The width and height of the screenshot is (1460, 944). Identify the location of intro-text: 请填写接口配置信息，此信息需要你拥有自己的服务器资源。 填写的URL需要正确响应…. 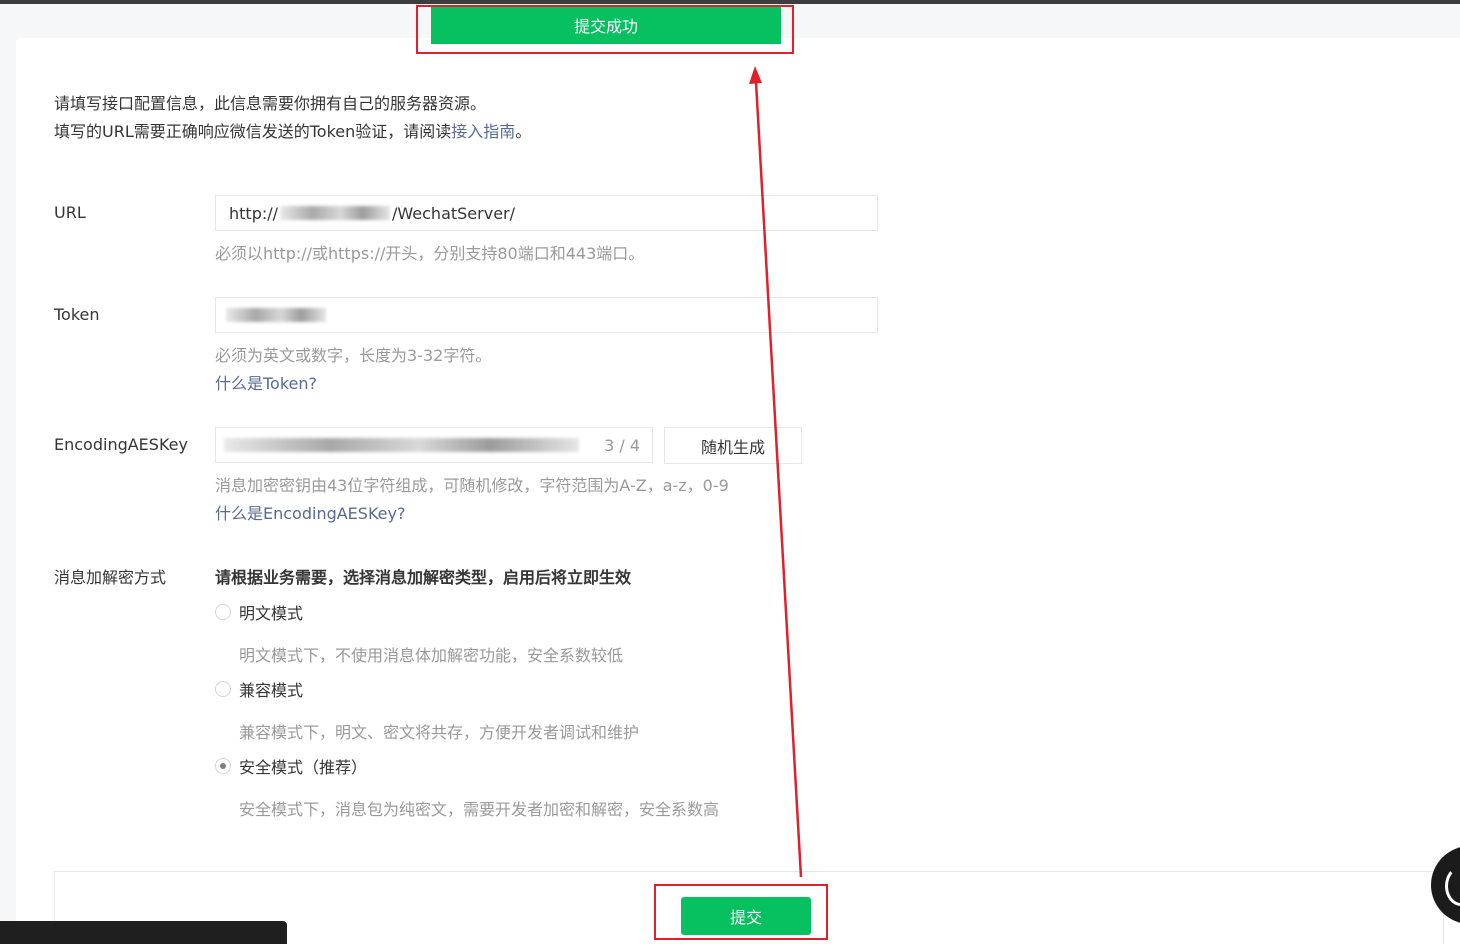
(292, 118).